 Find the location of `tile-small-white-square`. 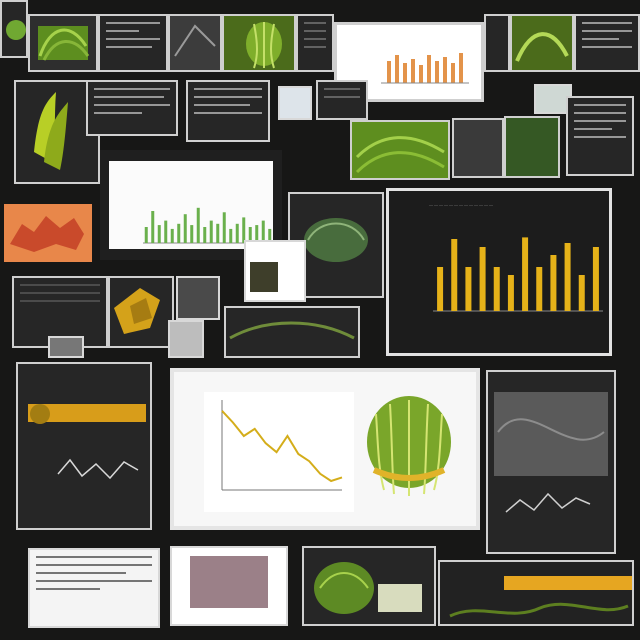

tile-small-white-square is located at coordinates (295, 103).